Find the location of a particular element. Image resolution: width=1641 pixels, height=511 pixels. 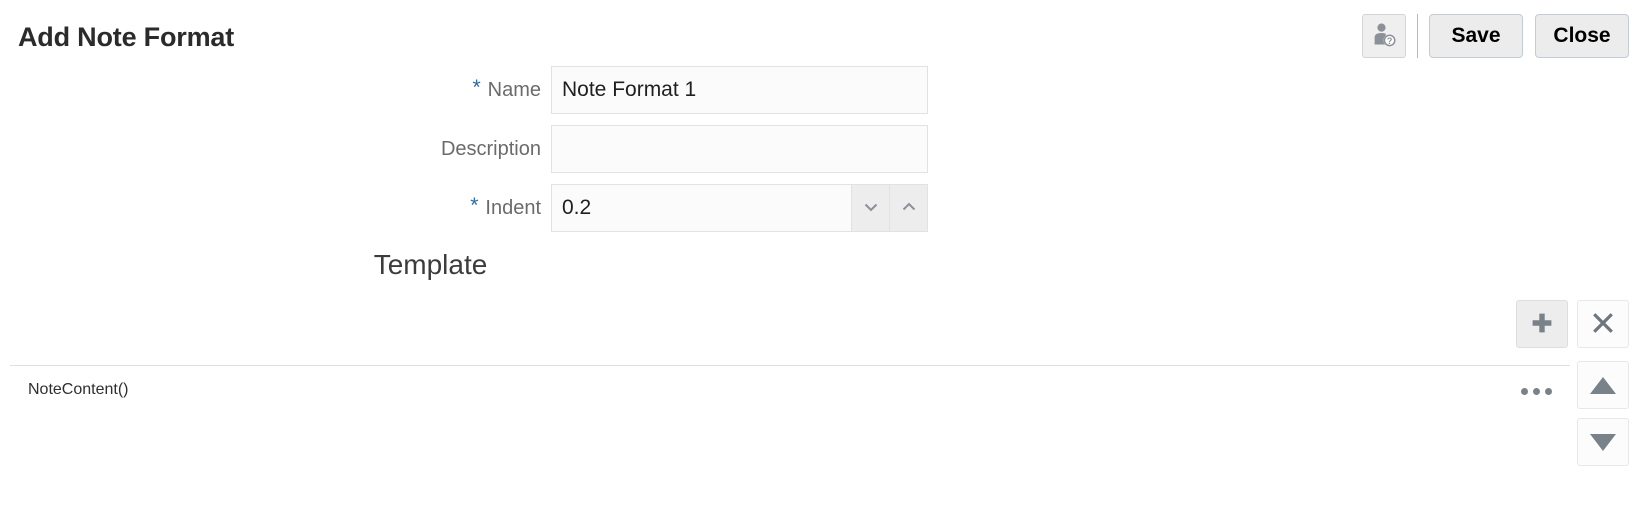

row-more-button is located at coordinates (1536, 390).